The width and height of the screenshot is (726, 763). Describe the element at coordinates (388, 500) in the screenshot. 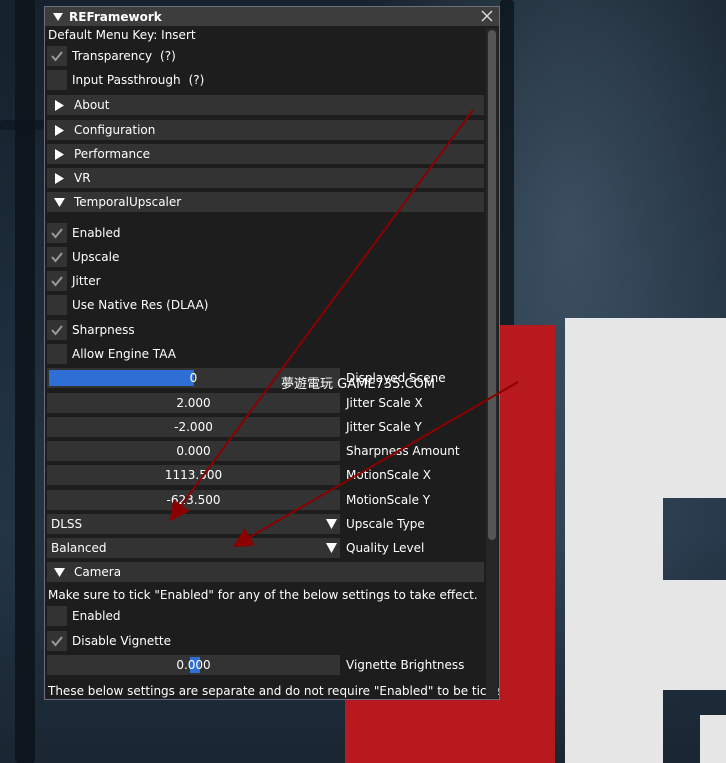

I see `motion-y-label: MotionScale Y` at that location.